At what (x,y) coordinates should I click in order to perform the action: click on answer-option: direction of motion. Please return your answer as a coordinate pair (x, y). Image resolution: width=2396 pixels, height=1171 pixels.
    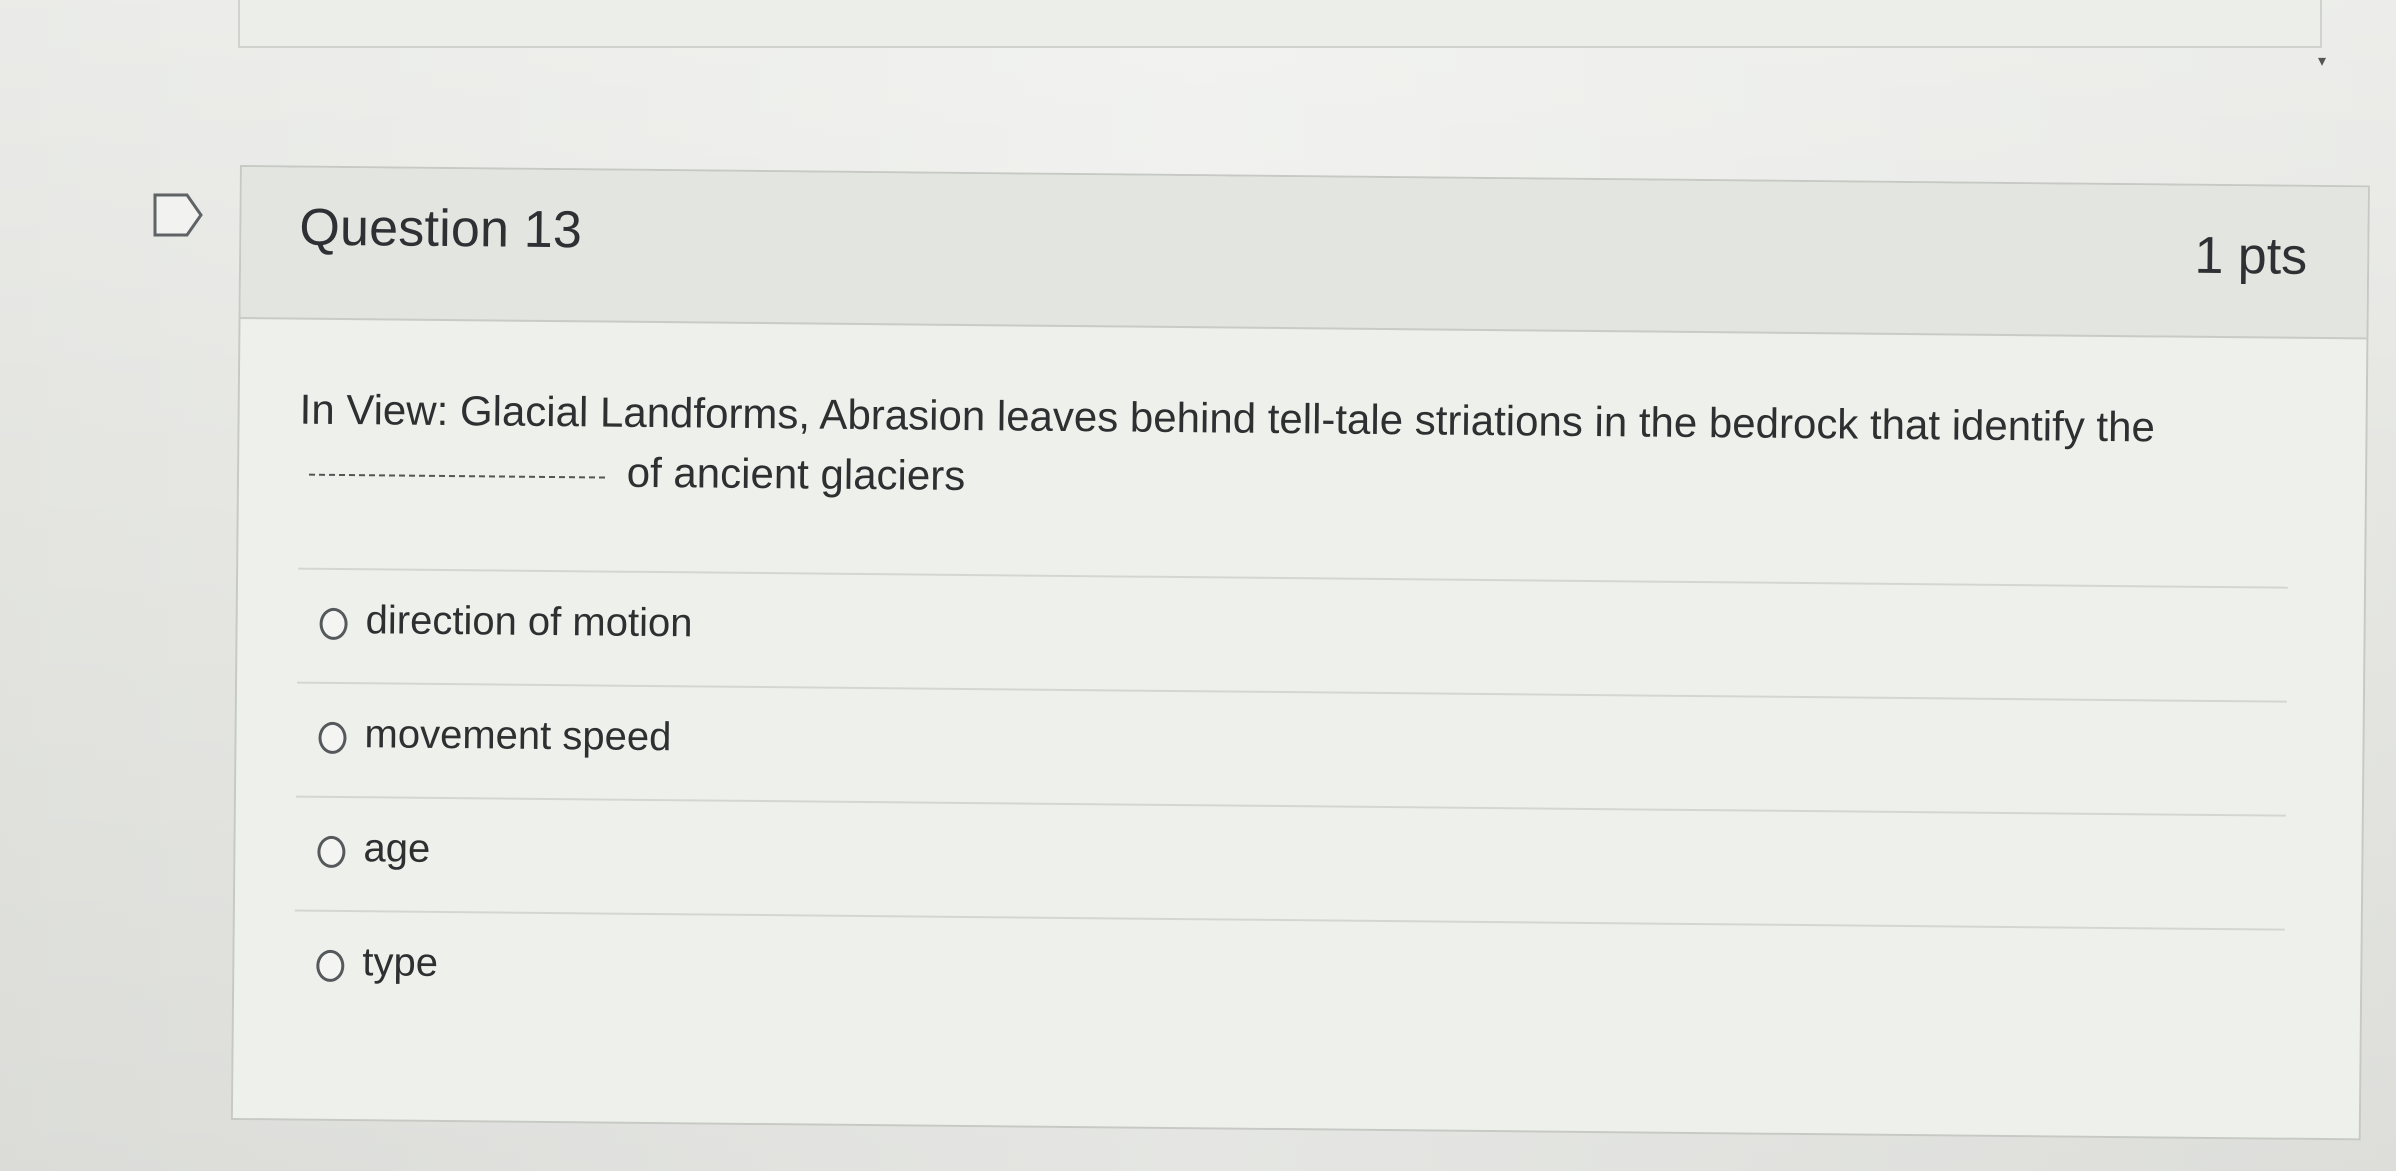
    Looking at the image, I should click on (1293, 634).